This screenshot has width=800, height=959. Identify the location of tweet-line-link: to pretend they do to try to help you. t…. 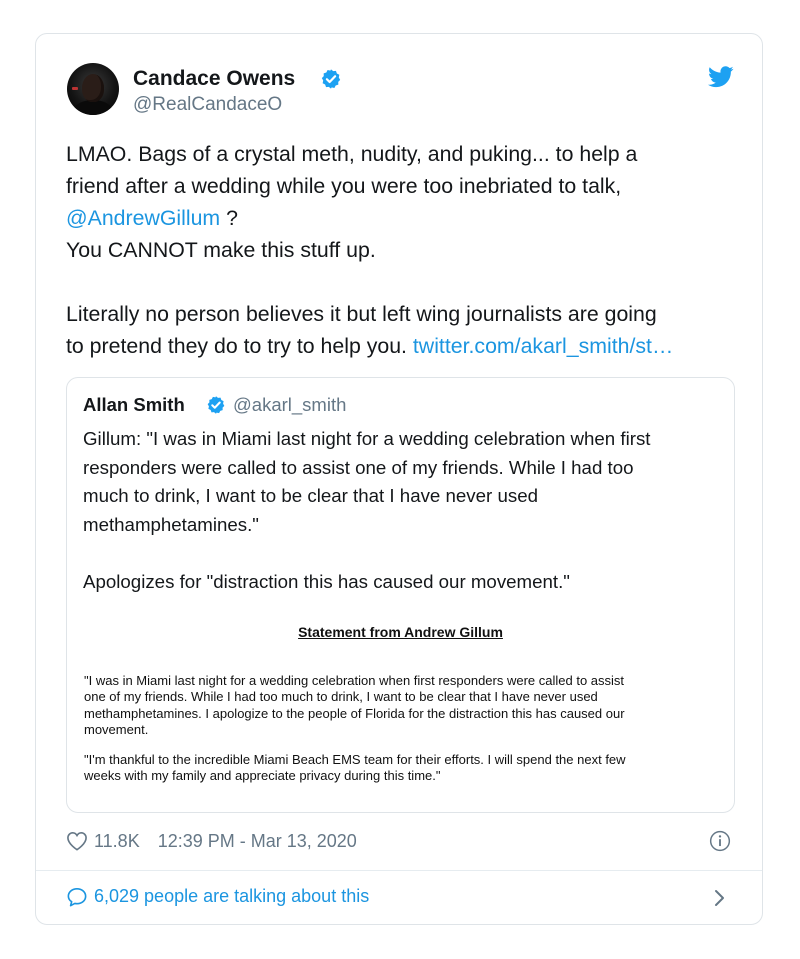
(401, 346).